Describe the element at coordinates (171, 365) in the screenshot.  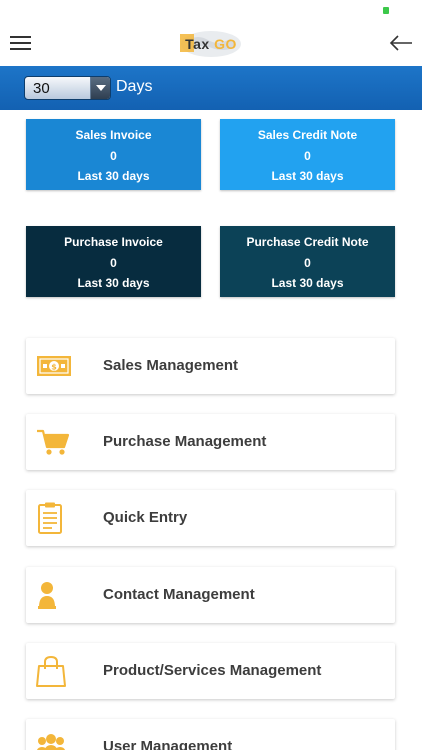
I see `menu-item-label: Sales Management` at that location.